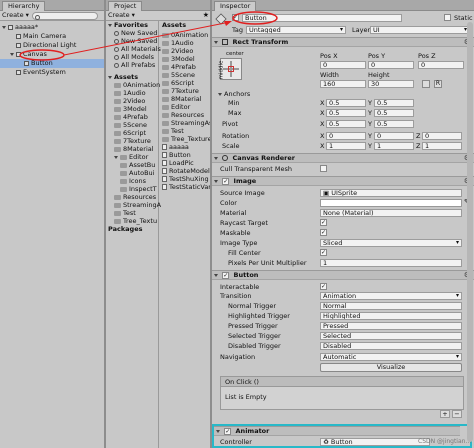 This screenshot has height=448, width=474. Describe the element at coordinates (391, 316) in the screenshot. I see `highlighted-trigger-field: Highlighted` at that location.